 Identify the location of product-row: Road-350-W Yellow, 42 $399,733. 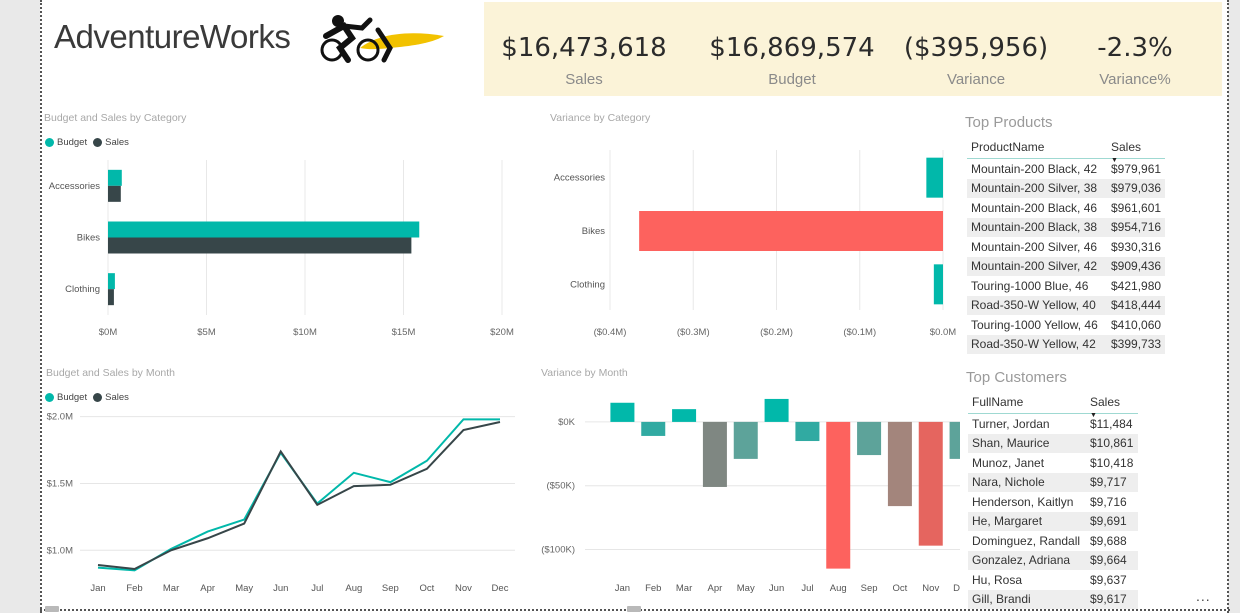
(1066, 344).